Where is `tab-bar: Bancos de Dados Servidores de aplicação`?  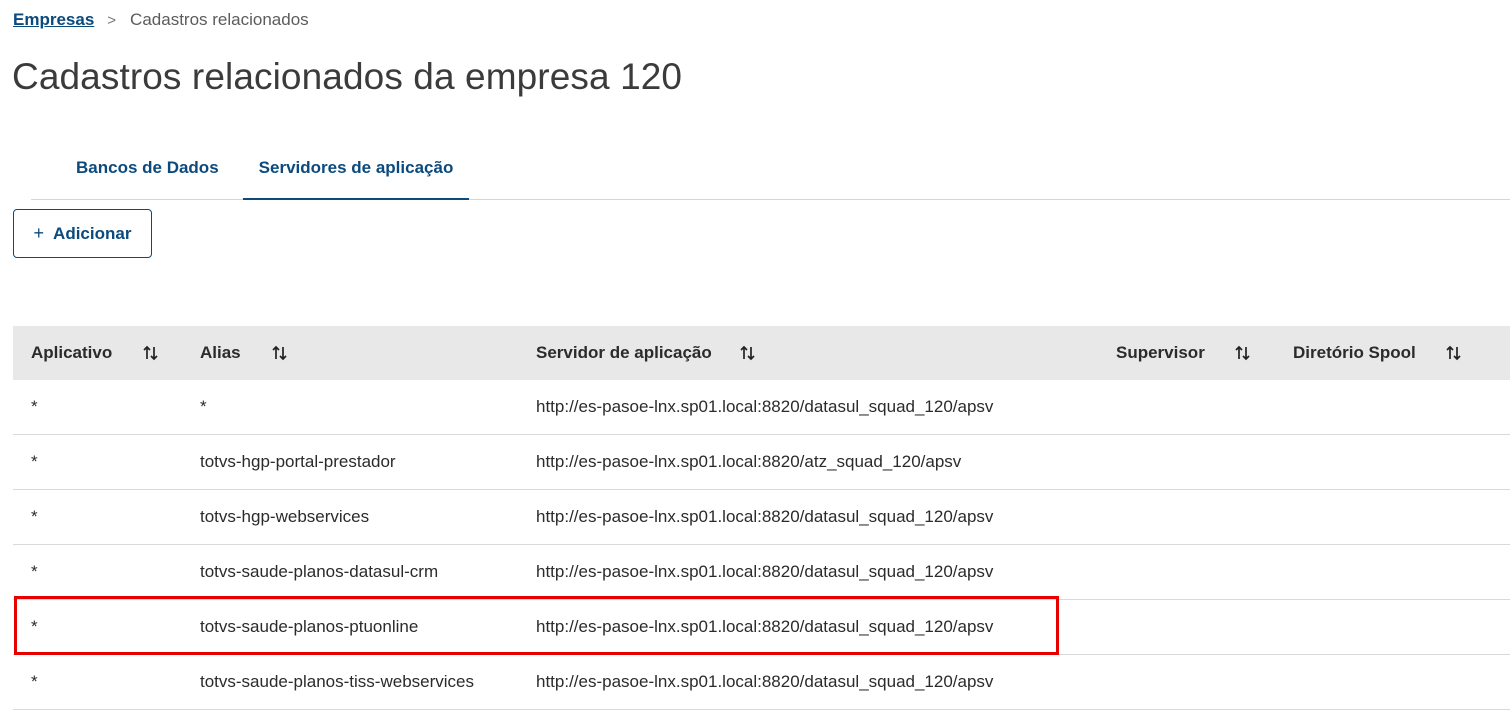
tab-bar: Bancos de Dados Servidores de aplicação is located at coordinates (770, 170).